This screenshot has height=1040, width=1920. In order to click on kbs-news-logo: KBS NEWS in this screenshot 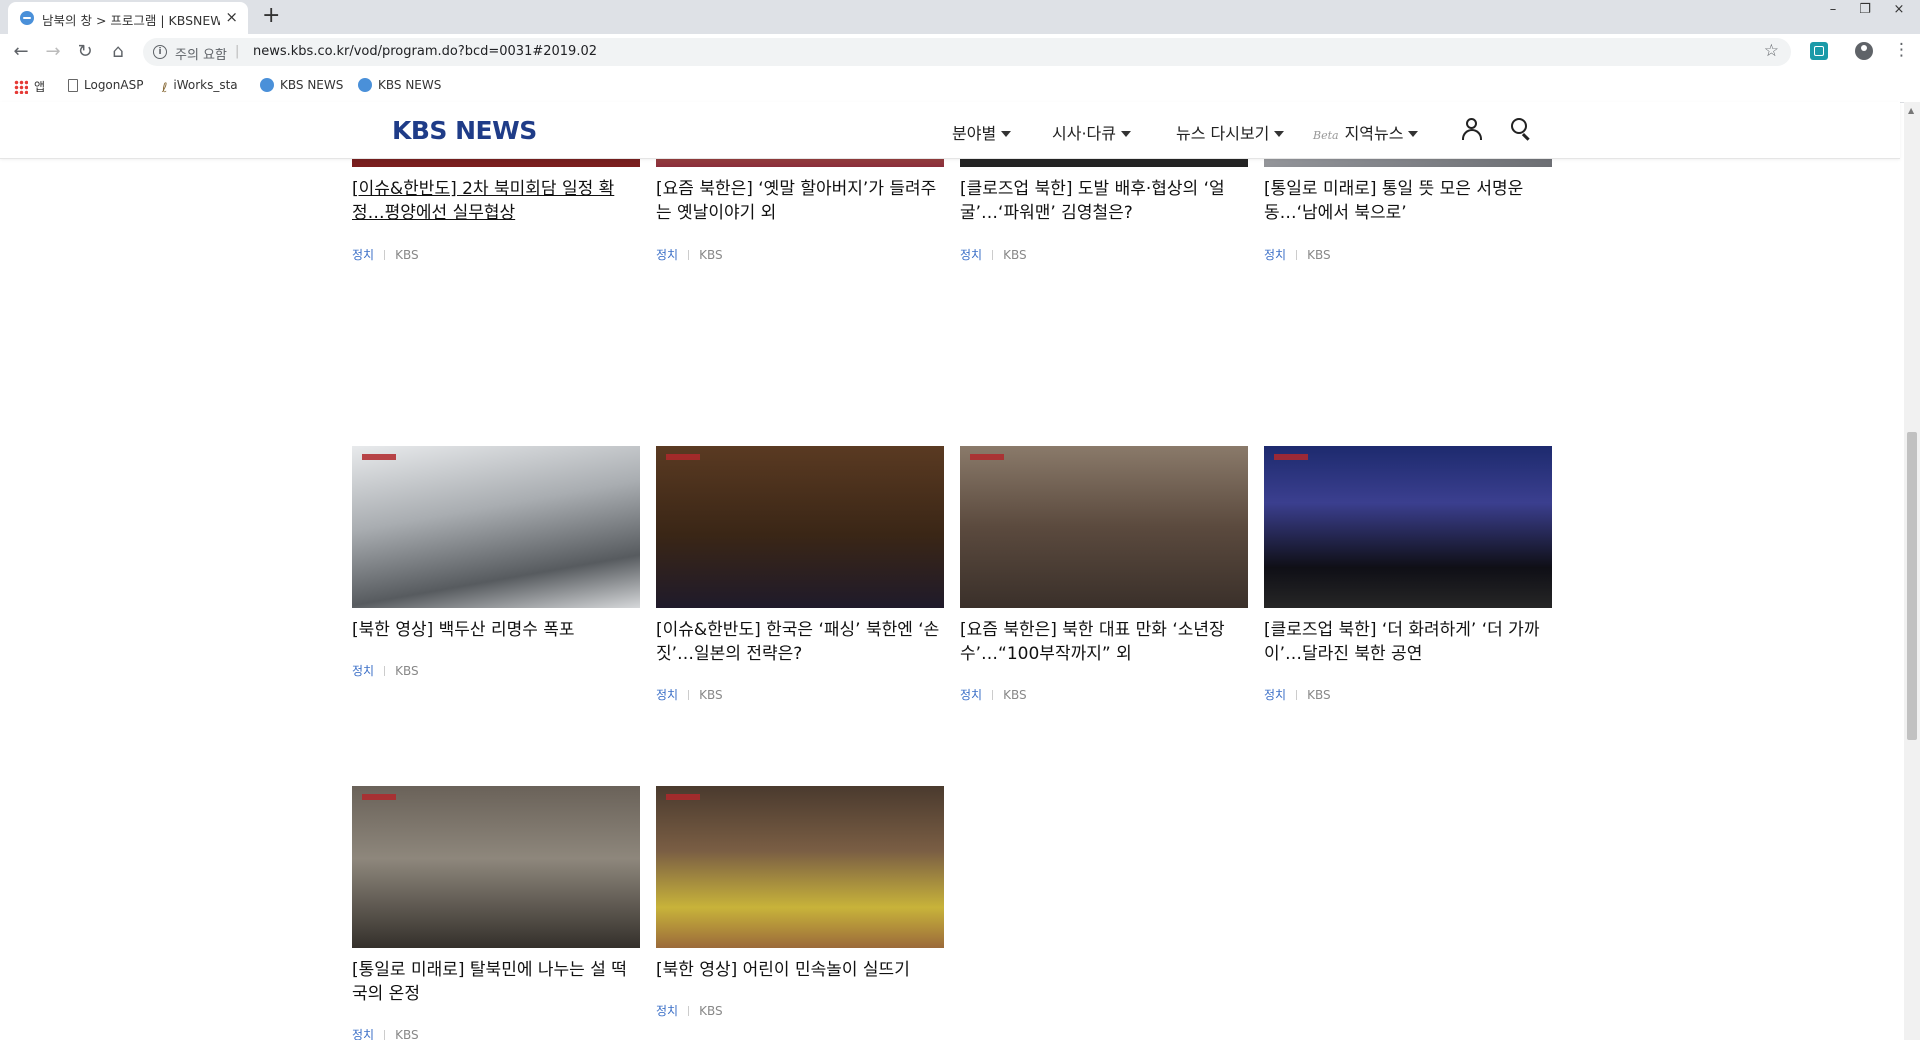, I will do `click(464, 130)`.